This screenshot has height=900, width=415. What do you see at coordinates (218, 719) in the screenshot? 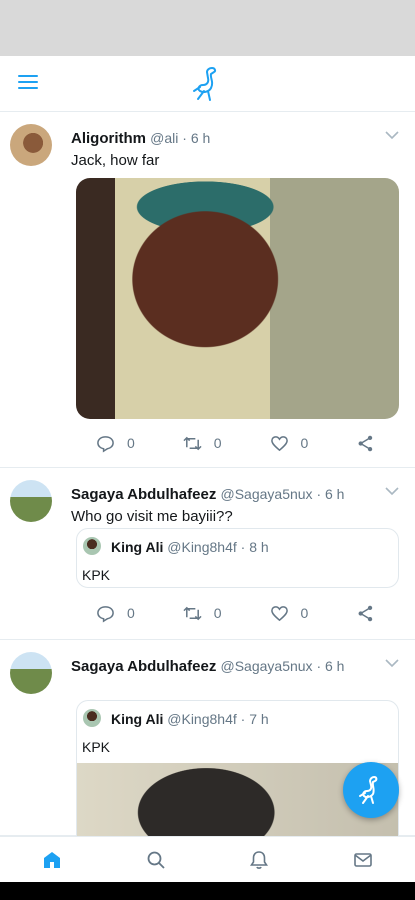
I see `quoted-author-handle: @King8h4f · 7 h` at bounding box center [218, 719].